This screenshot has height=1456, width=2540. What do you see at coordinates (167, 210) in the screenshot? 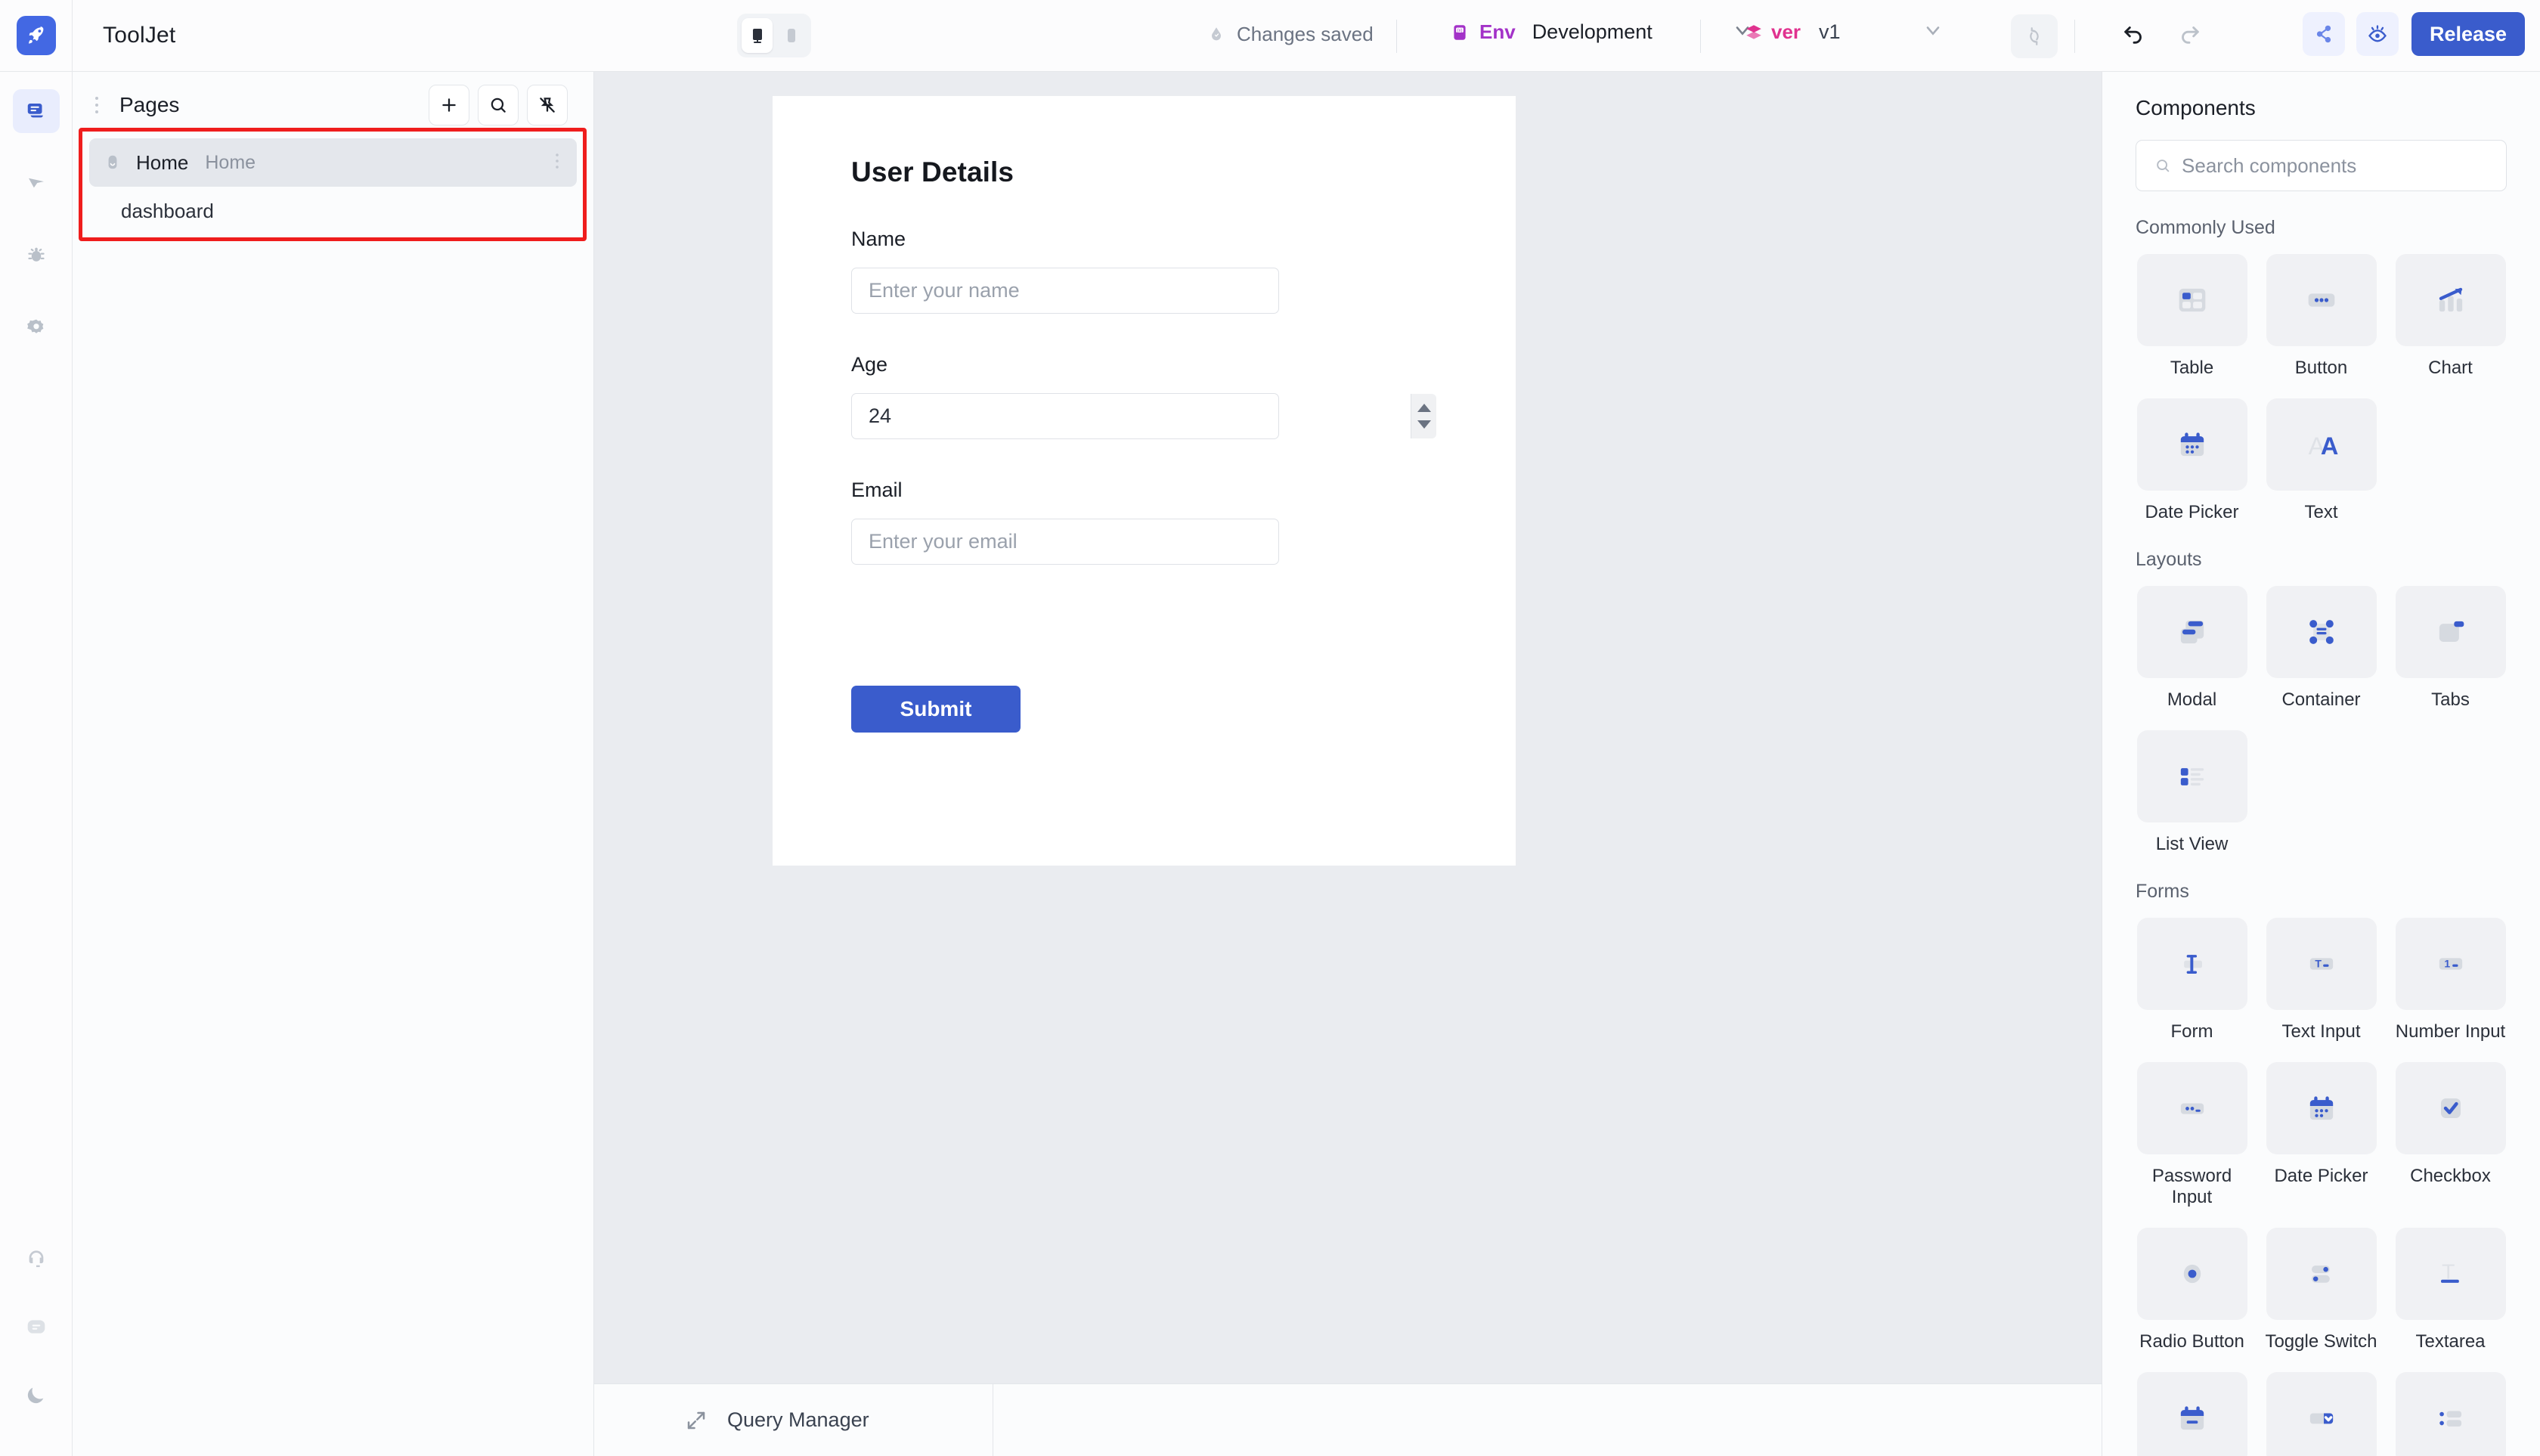
I see `page-name: dashboard` at bounding box center [167, 210].